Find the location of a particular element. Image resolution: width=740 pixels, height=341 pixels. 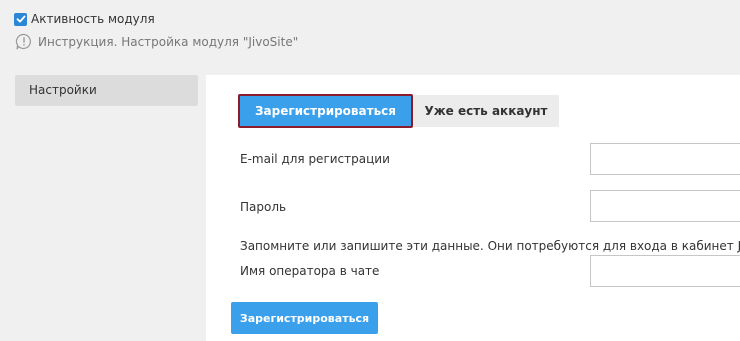

module-active-checkbox is located at coordinates (20, 19).